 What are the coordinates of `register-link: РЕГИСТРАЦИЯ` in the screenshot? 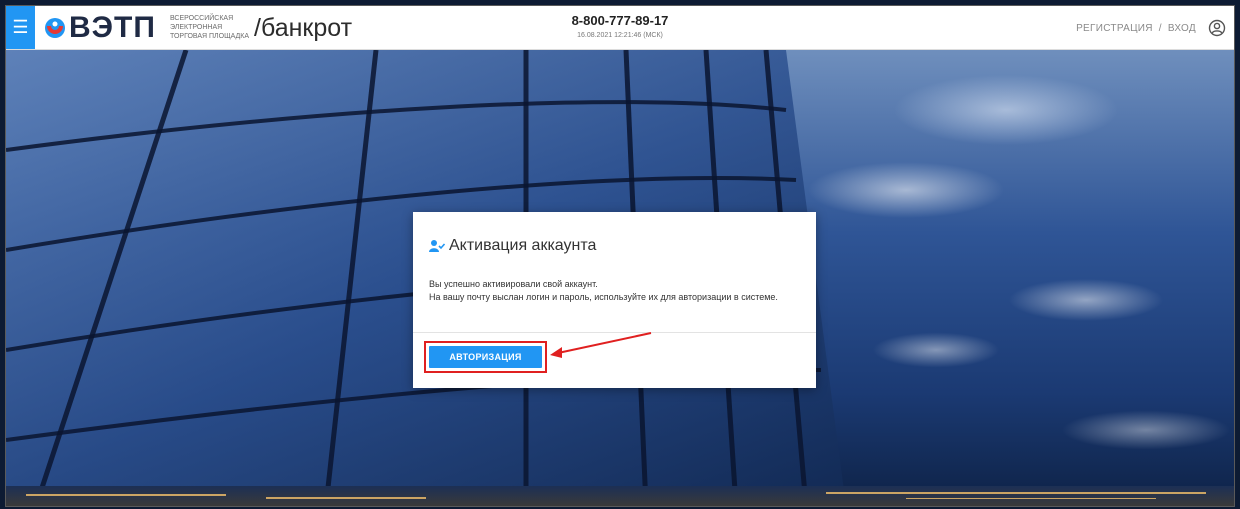 It's located at (1114, 28).